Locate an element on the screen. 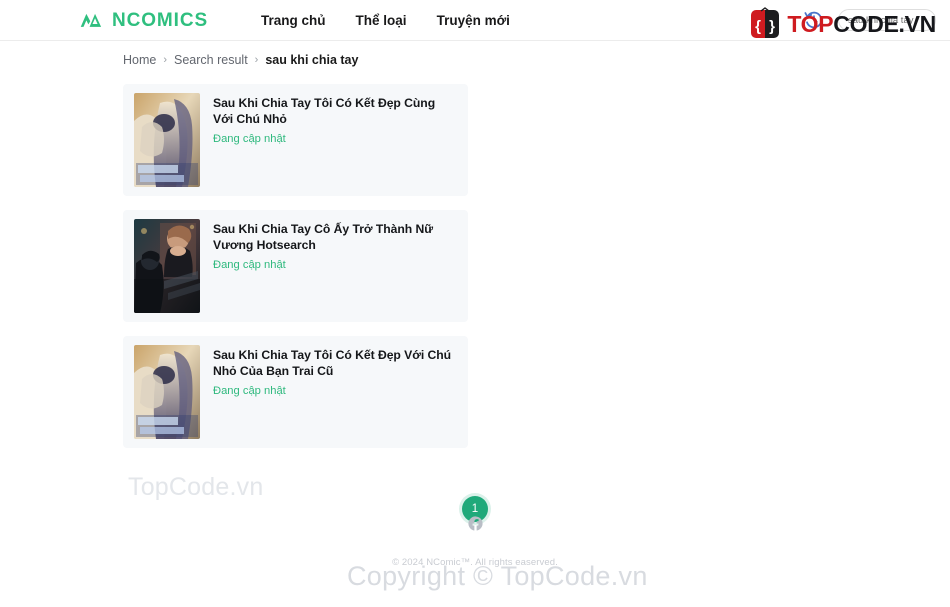 Image resolution: width=950 pixels, height=607 pixels. nav-item-new: Truyện mới is located at coordinates (473, 20).